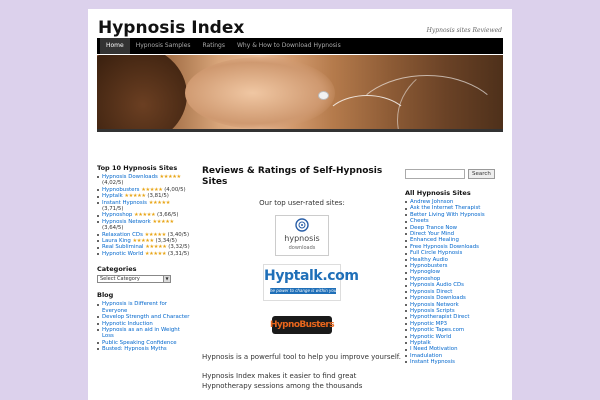  Describe the element at coordinates (433, 228) in the screenshot. I see `site-link: Deep Trance Now` at that location.